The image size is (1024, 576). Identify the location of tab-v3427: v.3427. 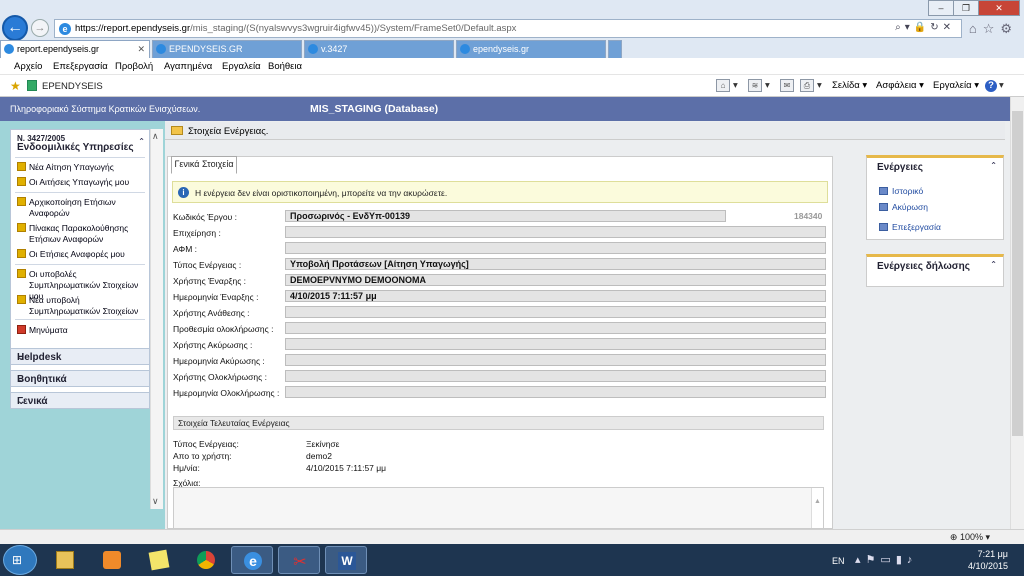
(379, 49).